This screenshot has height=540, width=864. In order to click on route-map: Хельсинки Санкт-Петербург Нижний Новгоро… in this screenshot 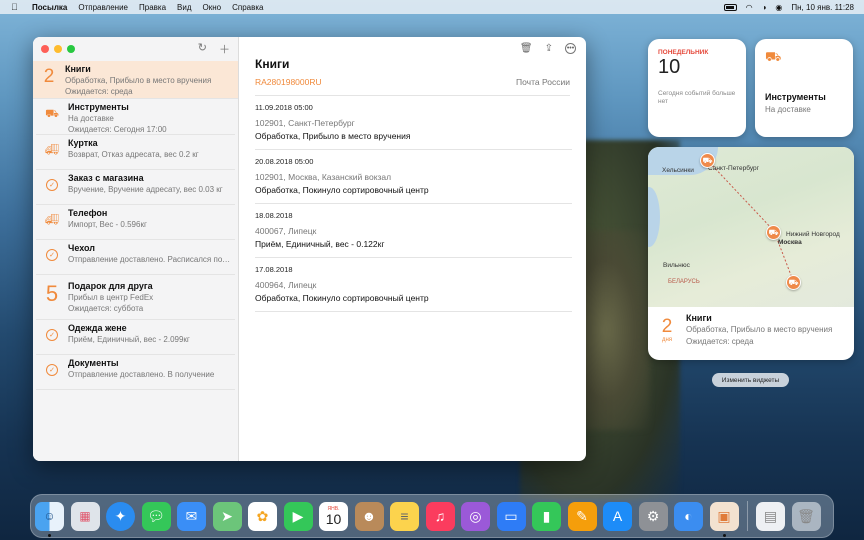, I will do `click(751, 227)`.